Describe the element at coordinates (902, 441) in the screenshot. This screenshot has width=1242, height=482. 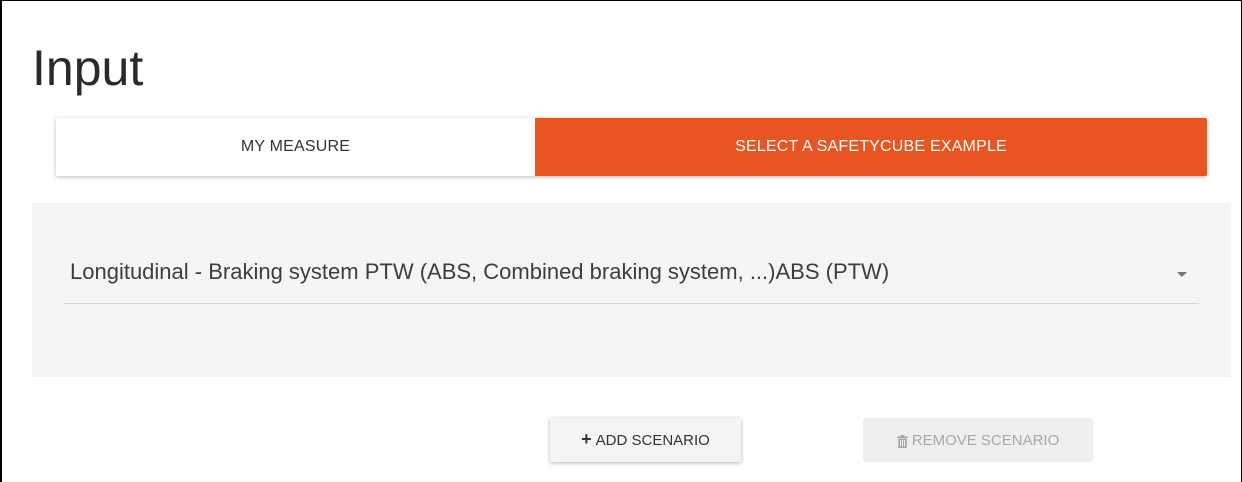
I see `trash-icon` at that location.